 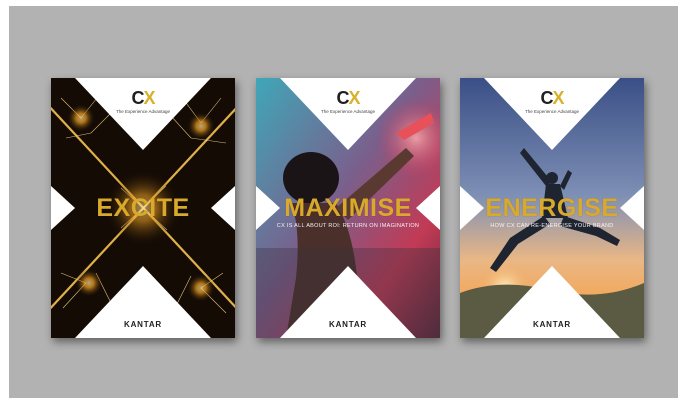 What do you see at coordinates (552, 226) in the screenshot?
I see `cover-subtitle: HOW CX CAN RE-ENERGISE YOUR BRAND` at bounding box center [552, 226].